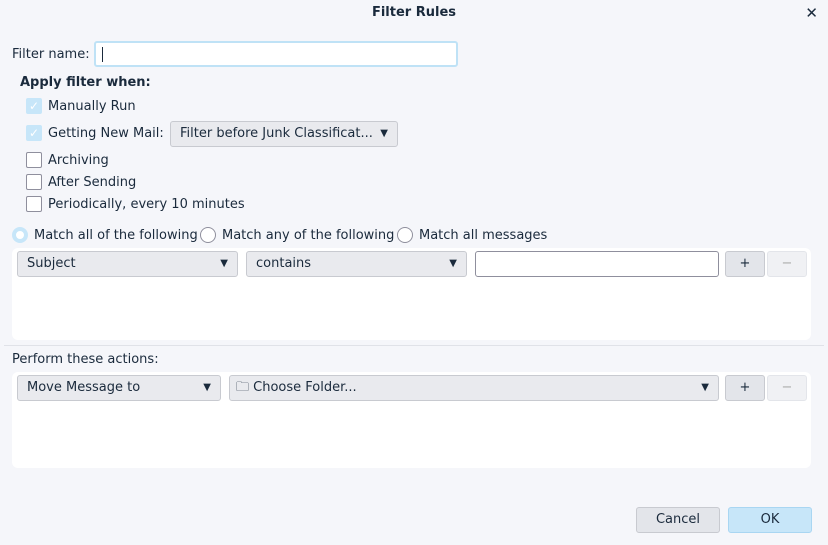  Describe the element at coordinates (208, 235) in the screenshot. I see `match-any-radio` at that location.